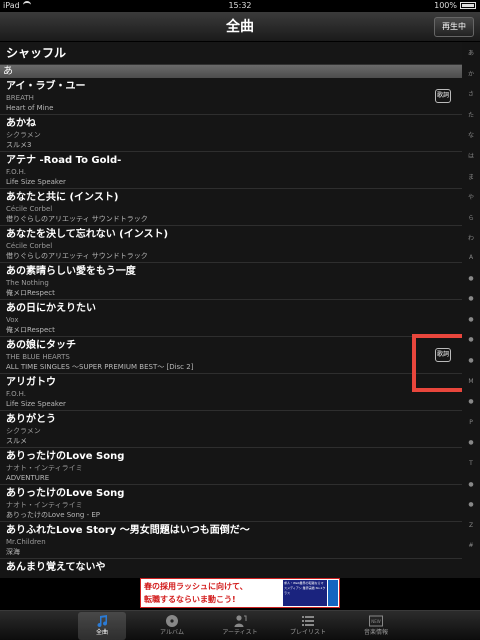 The width and height of the screenshot is (480, 640). I want to click on album-disc-icon, so click(172, 621).